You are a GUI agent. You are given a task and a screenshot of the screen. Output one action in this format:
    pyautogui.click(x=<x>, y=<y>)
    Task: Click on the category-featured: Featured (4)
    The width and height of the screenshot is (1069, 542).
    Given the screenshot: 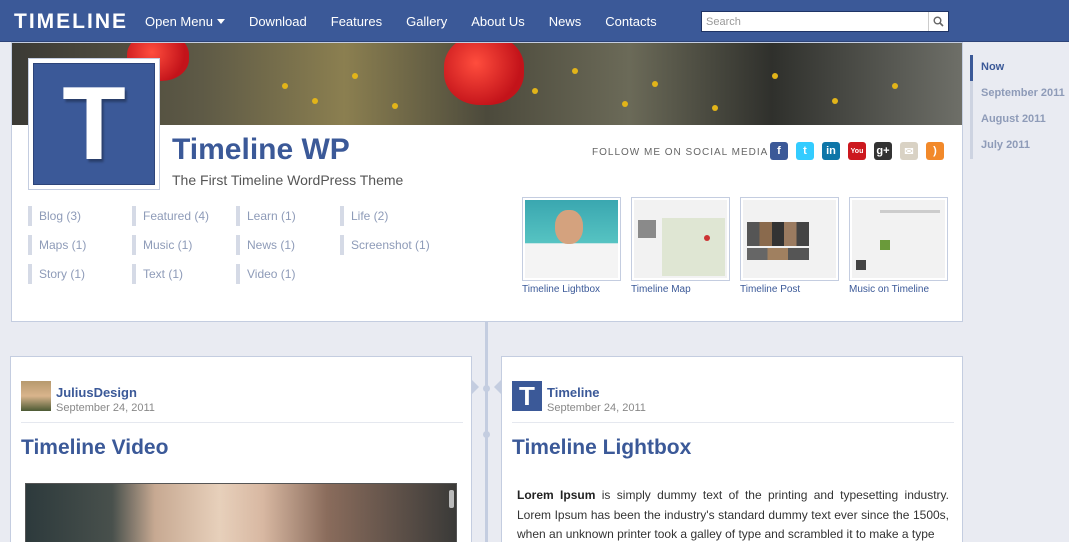 What is the action you would take?
    pyautogui.click(x=184, y=216)
    